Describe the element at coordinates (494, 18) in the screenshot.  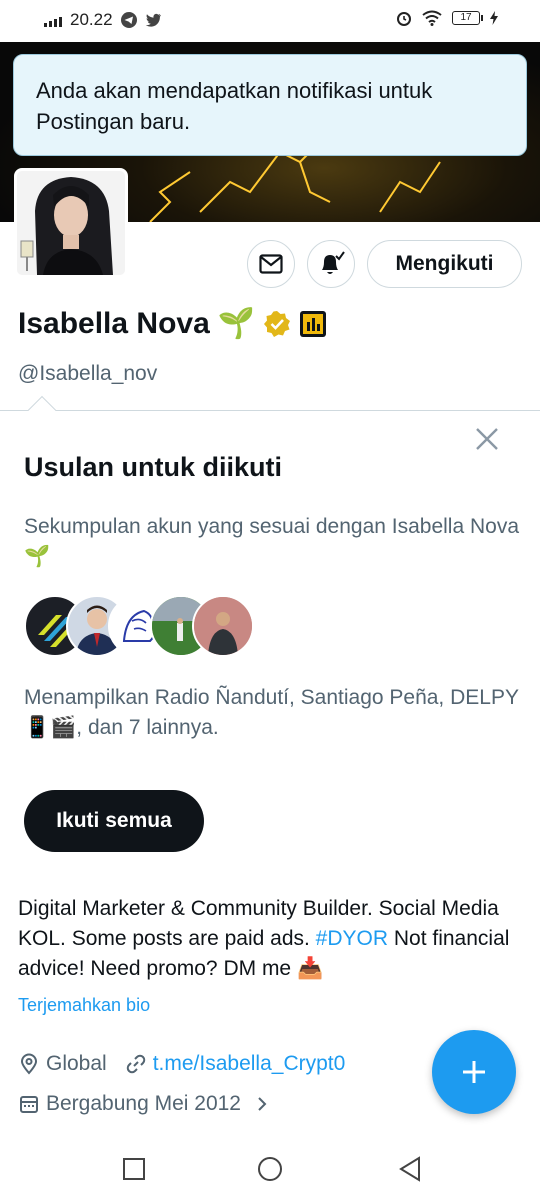
I see `charging-icon` at that location.